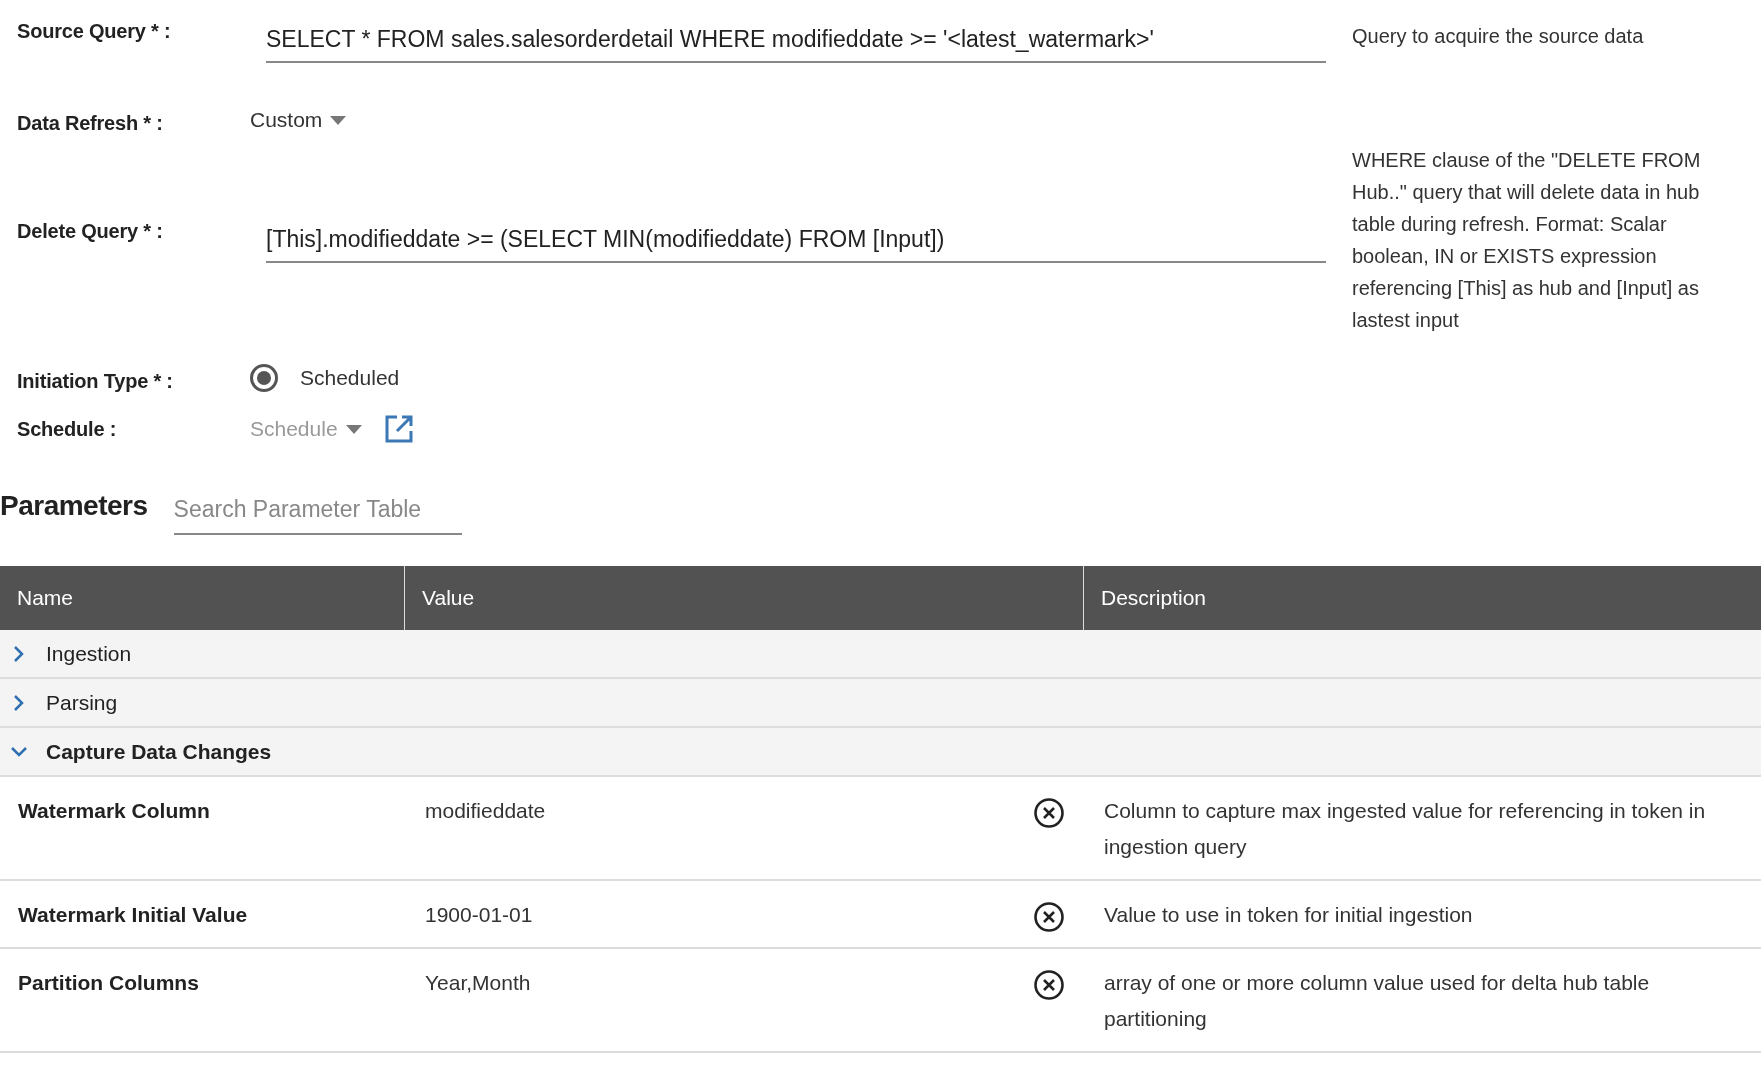 The height and width of the screenshot is (1070, 1761). Describe the element at coordinates (1527, 240) in the screenshot. I see `help-text: WHERE clause of the "DELETE FROM Hub.." query that will delete data in hub table during refresh. Format: Scalar boolean, IN or EXISTS expression referencing [This] as hub and [Input] as lastest input` at that location.